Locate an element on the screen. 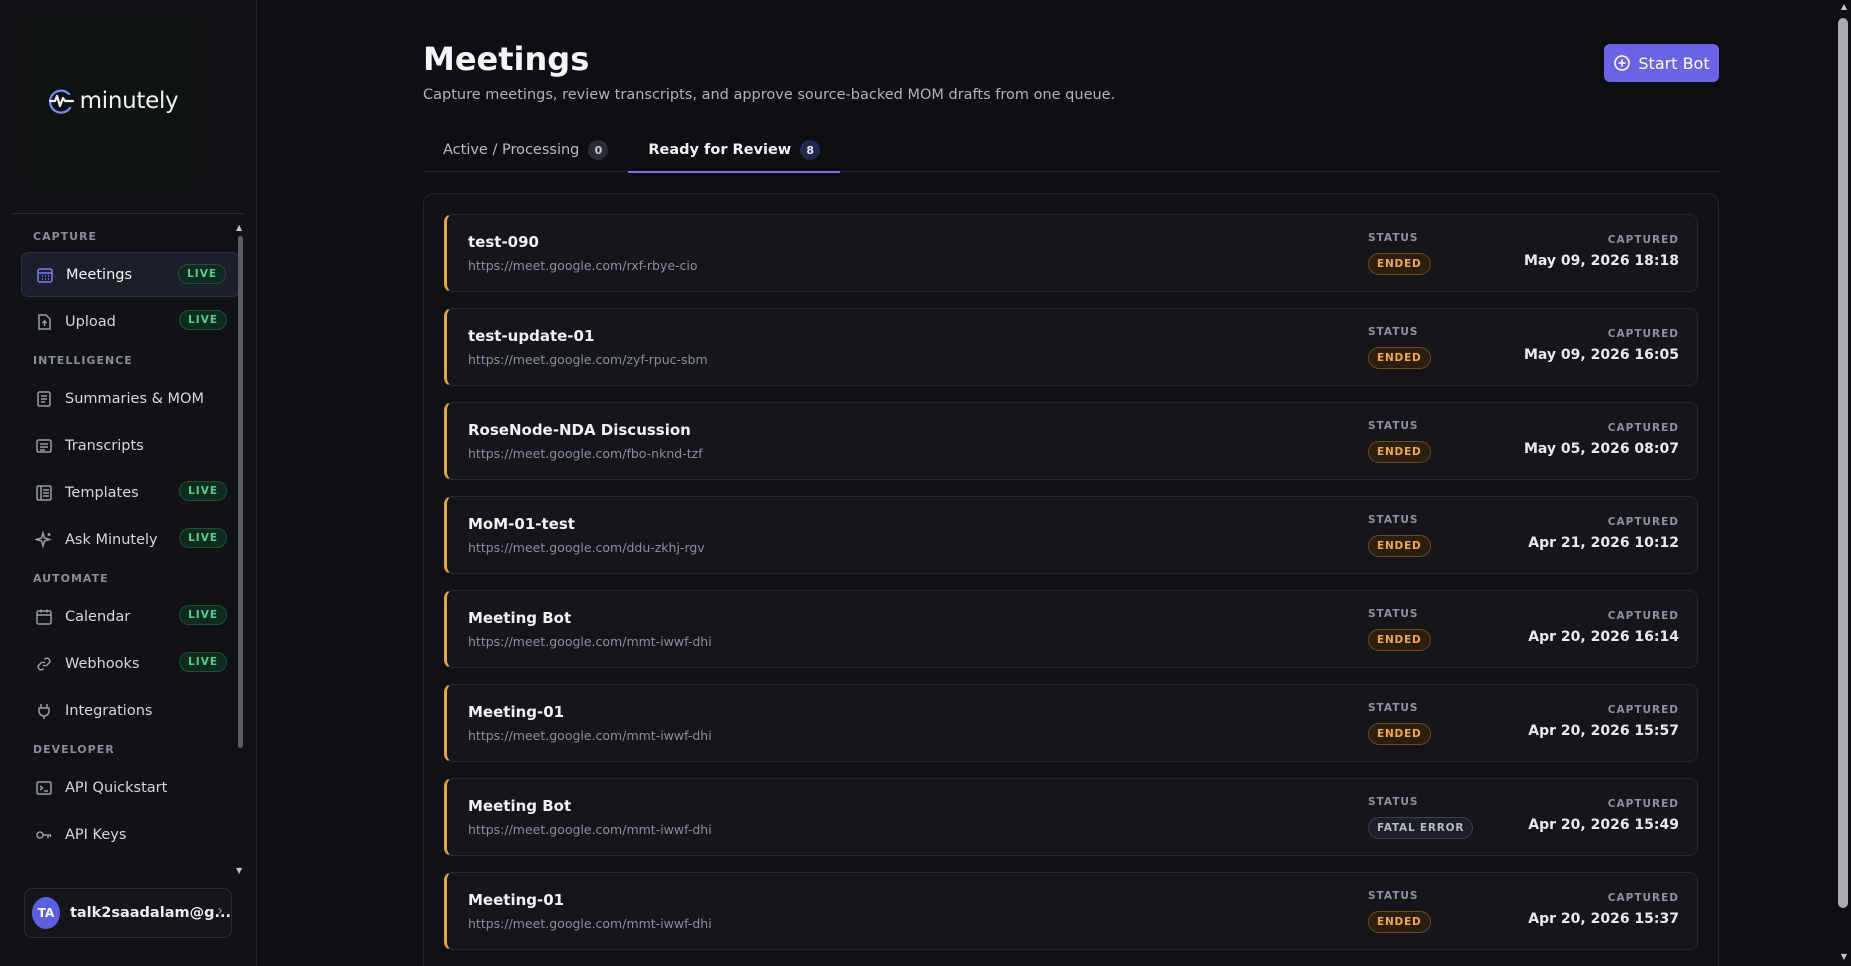 Image resolution: width=1851 pixels, height=966 pixels. sidebar-item-api-quickstart: API Quickstart is located at coordinates (130, 787).